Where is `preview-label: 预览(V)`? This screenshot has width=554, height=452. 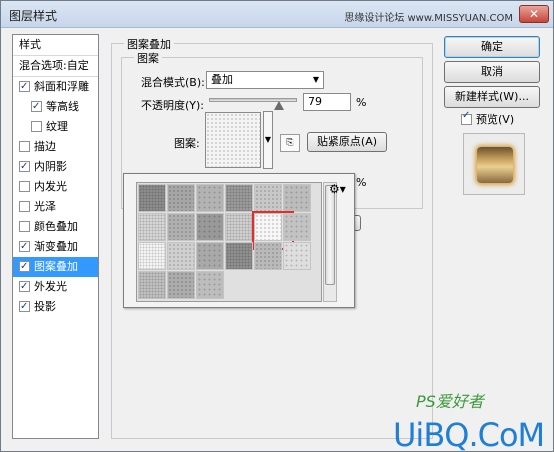 preview-label: 预览(V) is located at coordinates (495, 119).